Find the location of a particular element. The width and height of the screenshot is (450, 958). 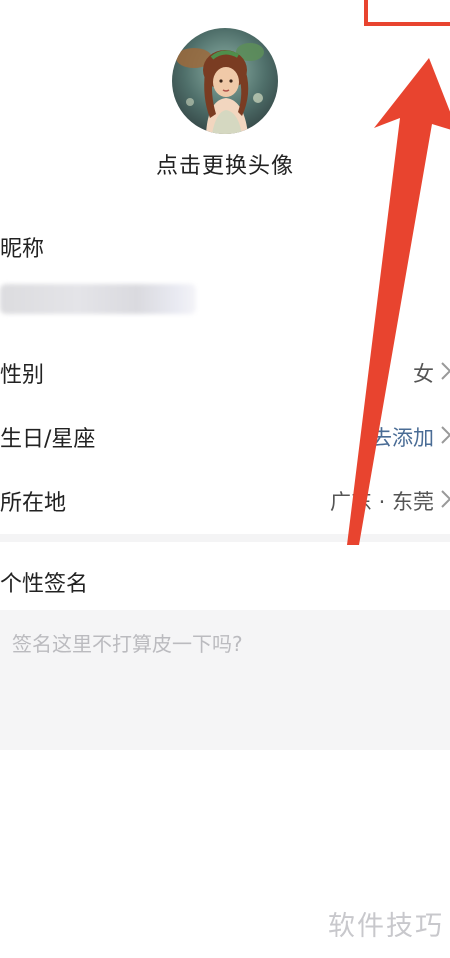

avatar-image is located at coordinates (225, 81).